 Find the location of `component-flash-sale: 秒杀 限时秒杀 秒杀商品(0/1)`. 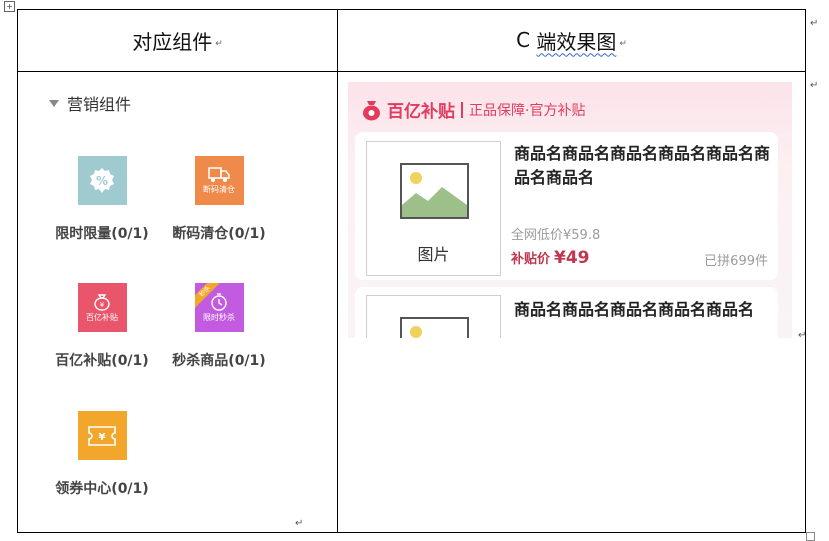

component-flash-sale: 秒杀 限时秒杀 秒杀商品(0/1) is located at coordinates (219, 326).